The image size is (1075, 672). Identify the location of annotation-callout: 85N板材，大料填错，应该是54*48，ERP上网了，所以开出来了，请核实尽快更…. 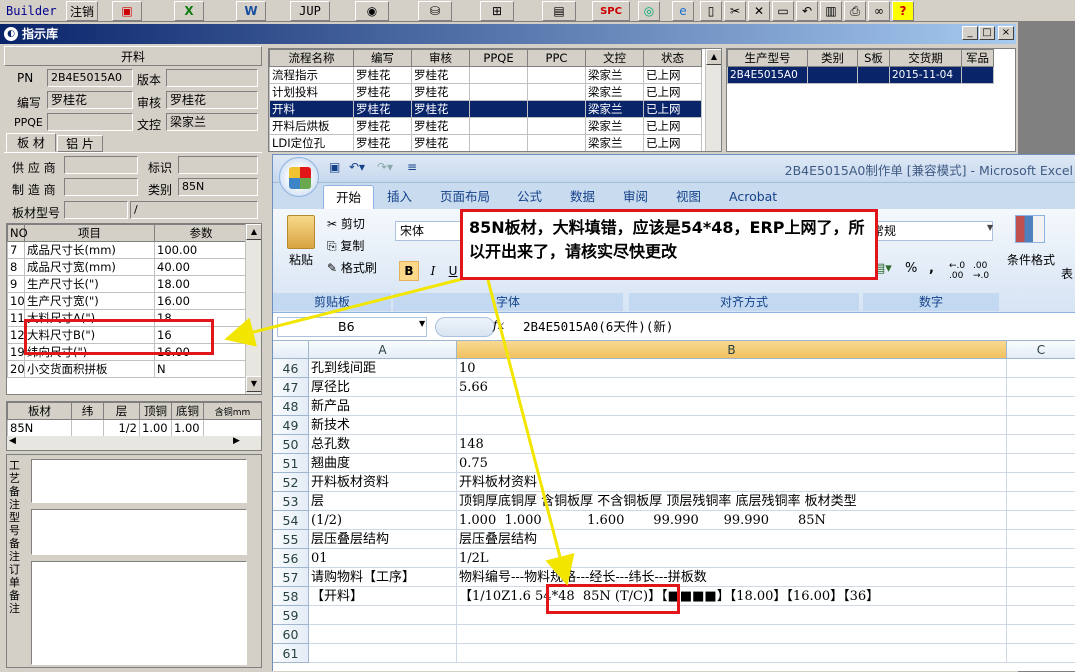
(669, 244).